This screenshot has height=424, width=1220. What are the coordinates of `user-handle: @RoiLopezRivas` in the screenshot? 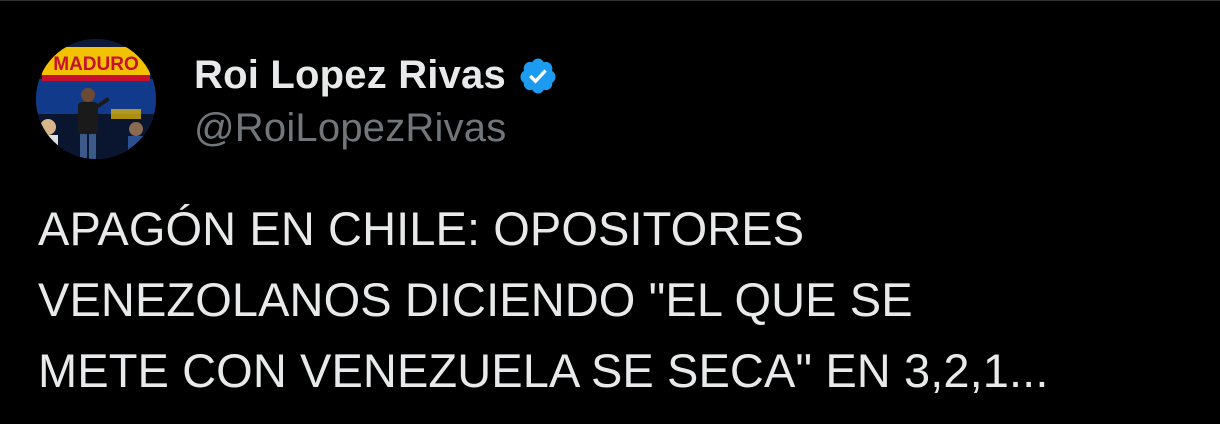 It's located at (376, 128).